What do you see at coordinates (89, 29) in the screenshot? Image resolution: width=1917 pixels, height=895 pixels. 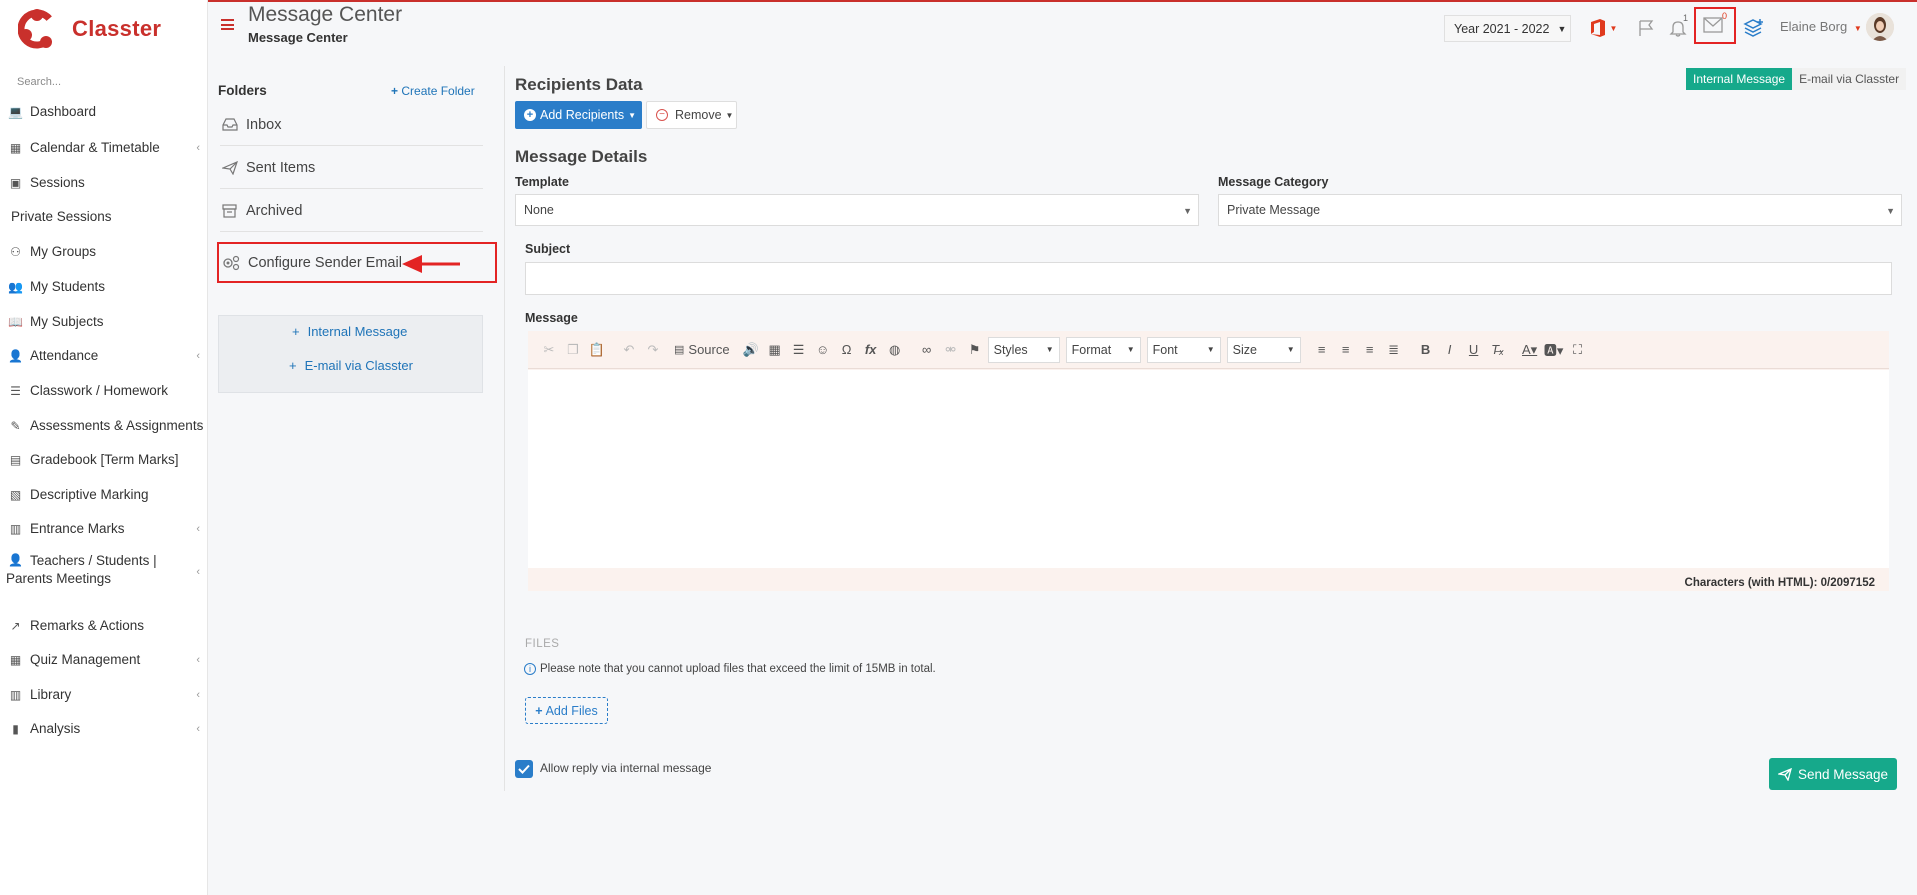 I see `logo: Classter` at bounding box center [89, 29].